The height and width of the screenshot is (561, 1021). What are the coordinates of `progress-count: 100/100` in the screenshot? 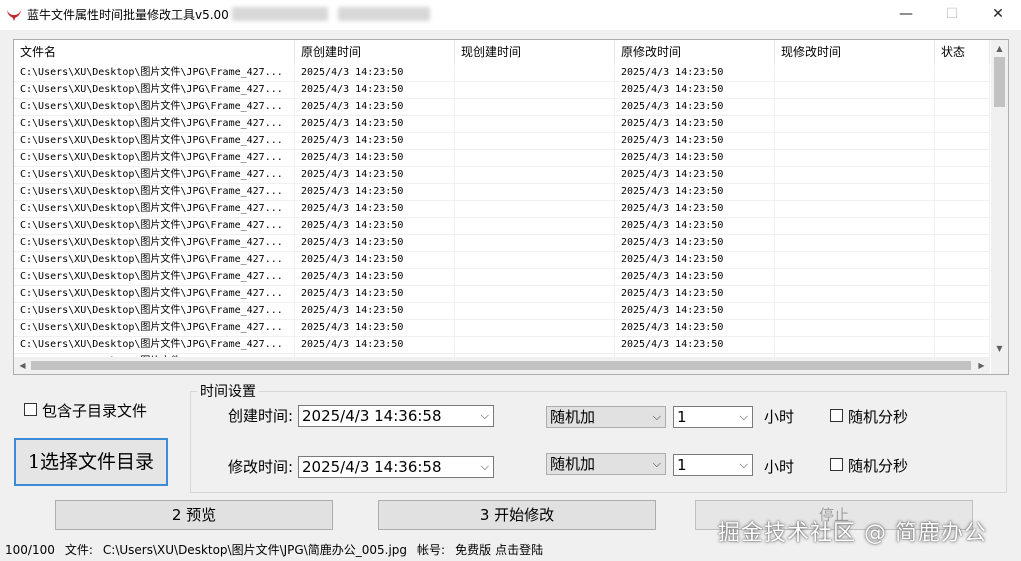 It's located at (30, 550).